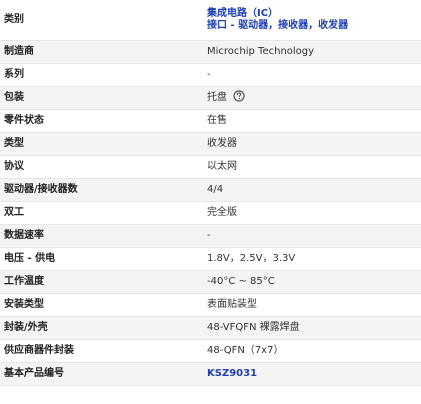 The image size is (421, 404). I want to click on attribute-label: 安装类型, so click(98, 305).